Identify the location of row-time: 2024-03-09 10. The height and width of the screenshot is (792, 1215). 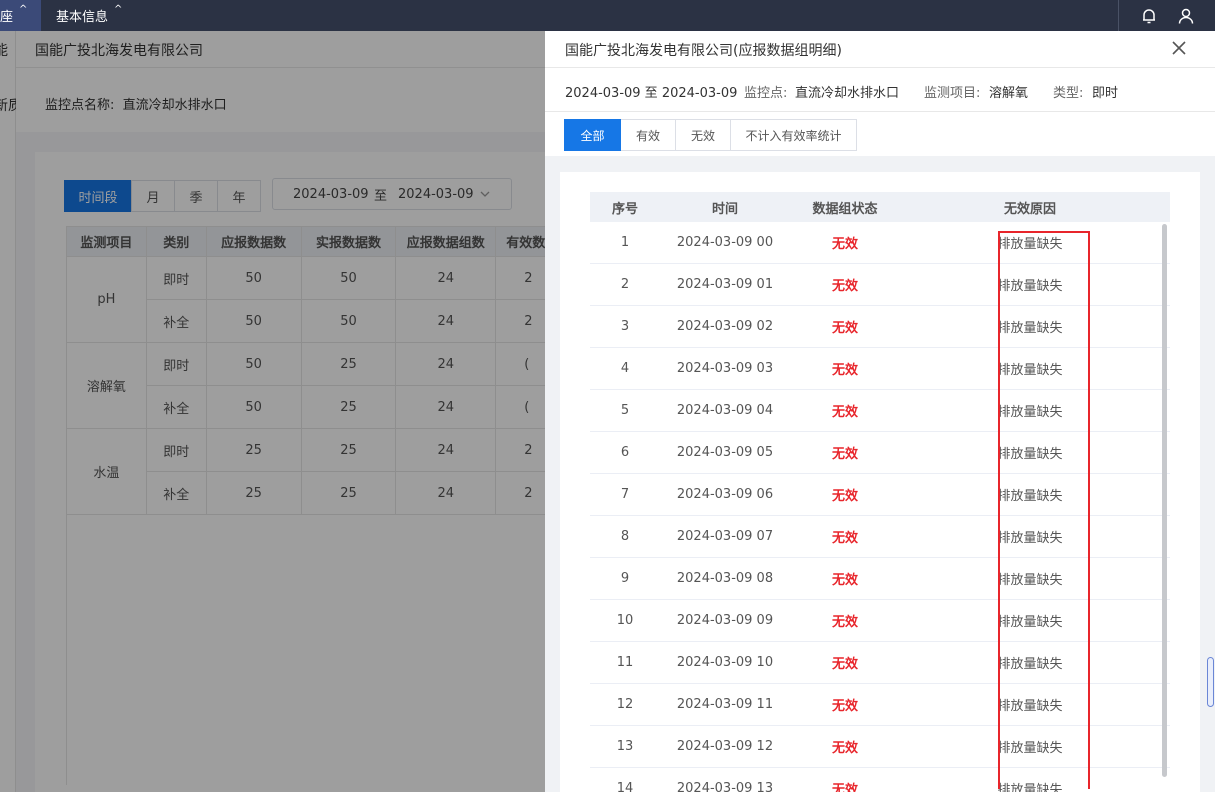
(725, 662).